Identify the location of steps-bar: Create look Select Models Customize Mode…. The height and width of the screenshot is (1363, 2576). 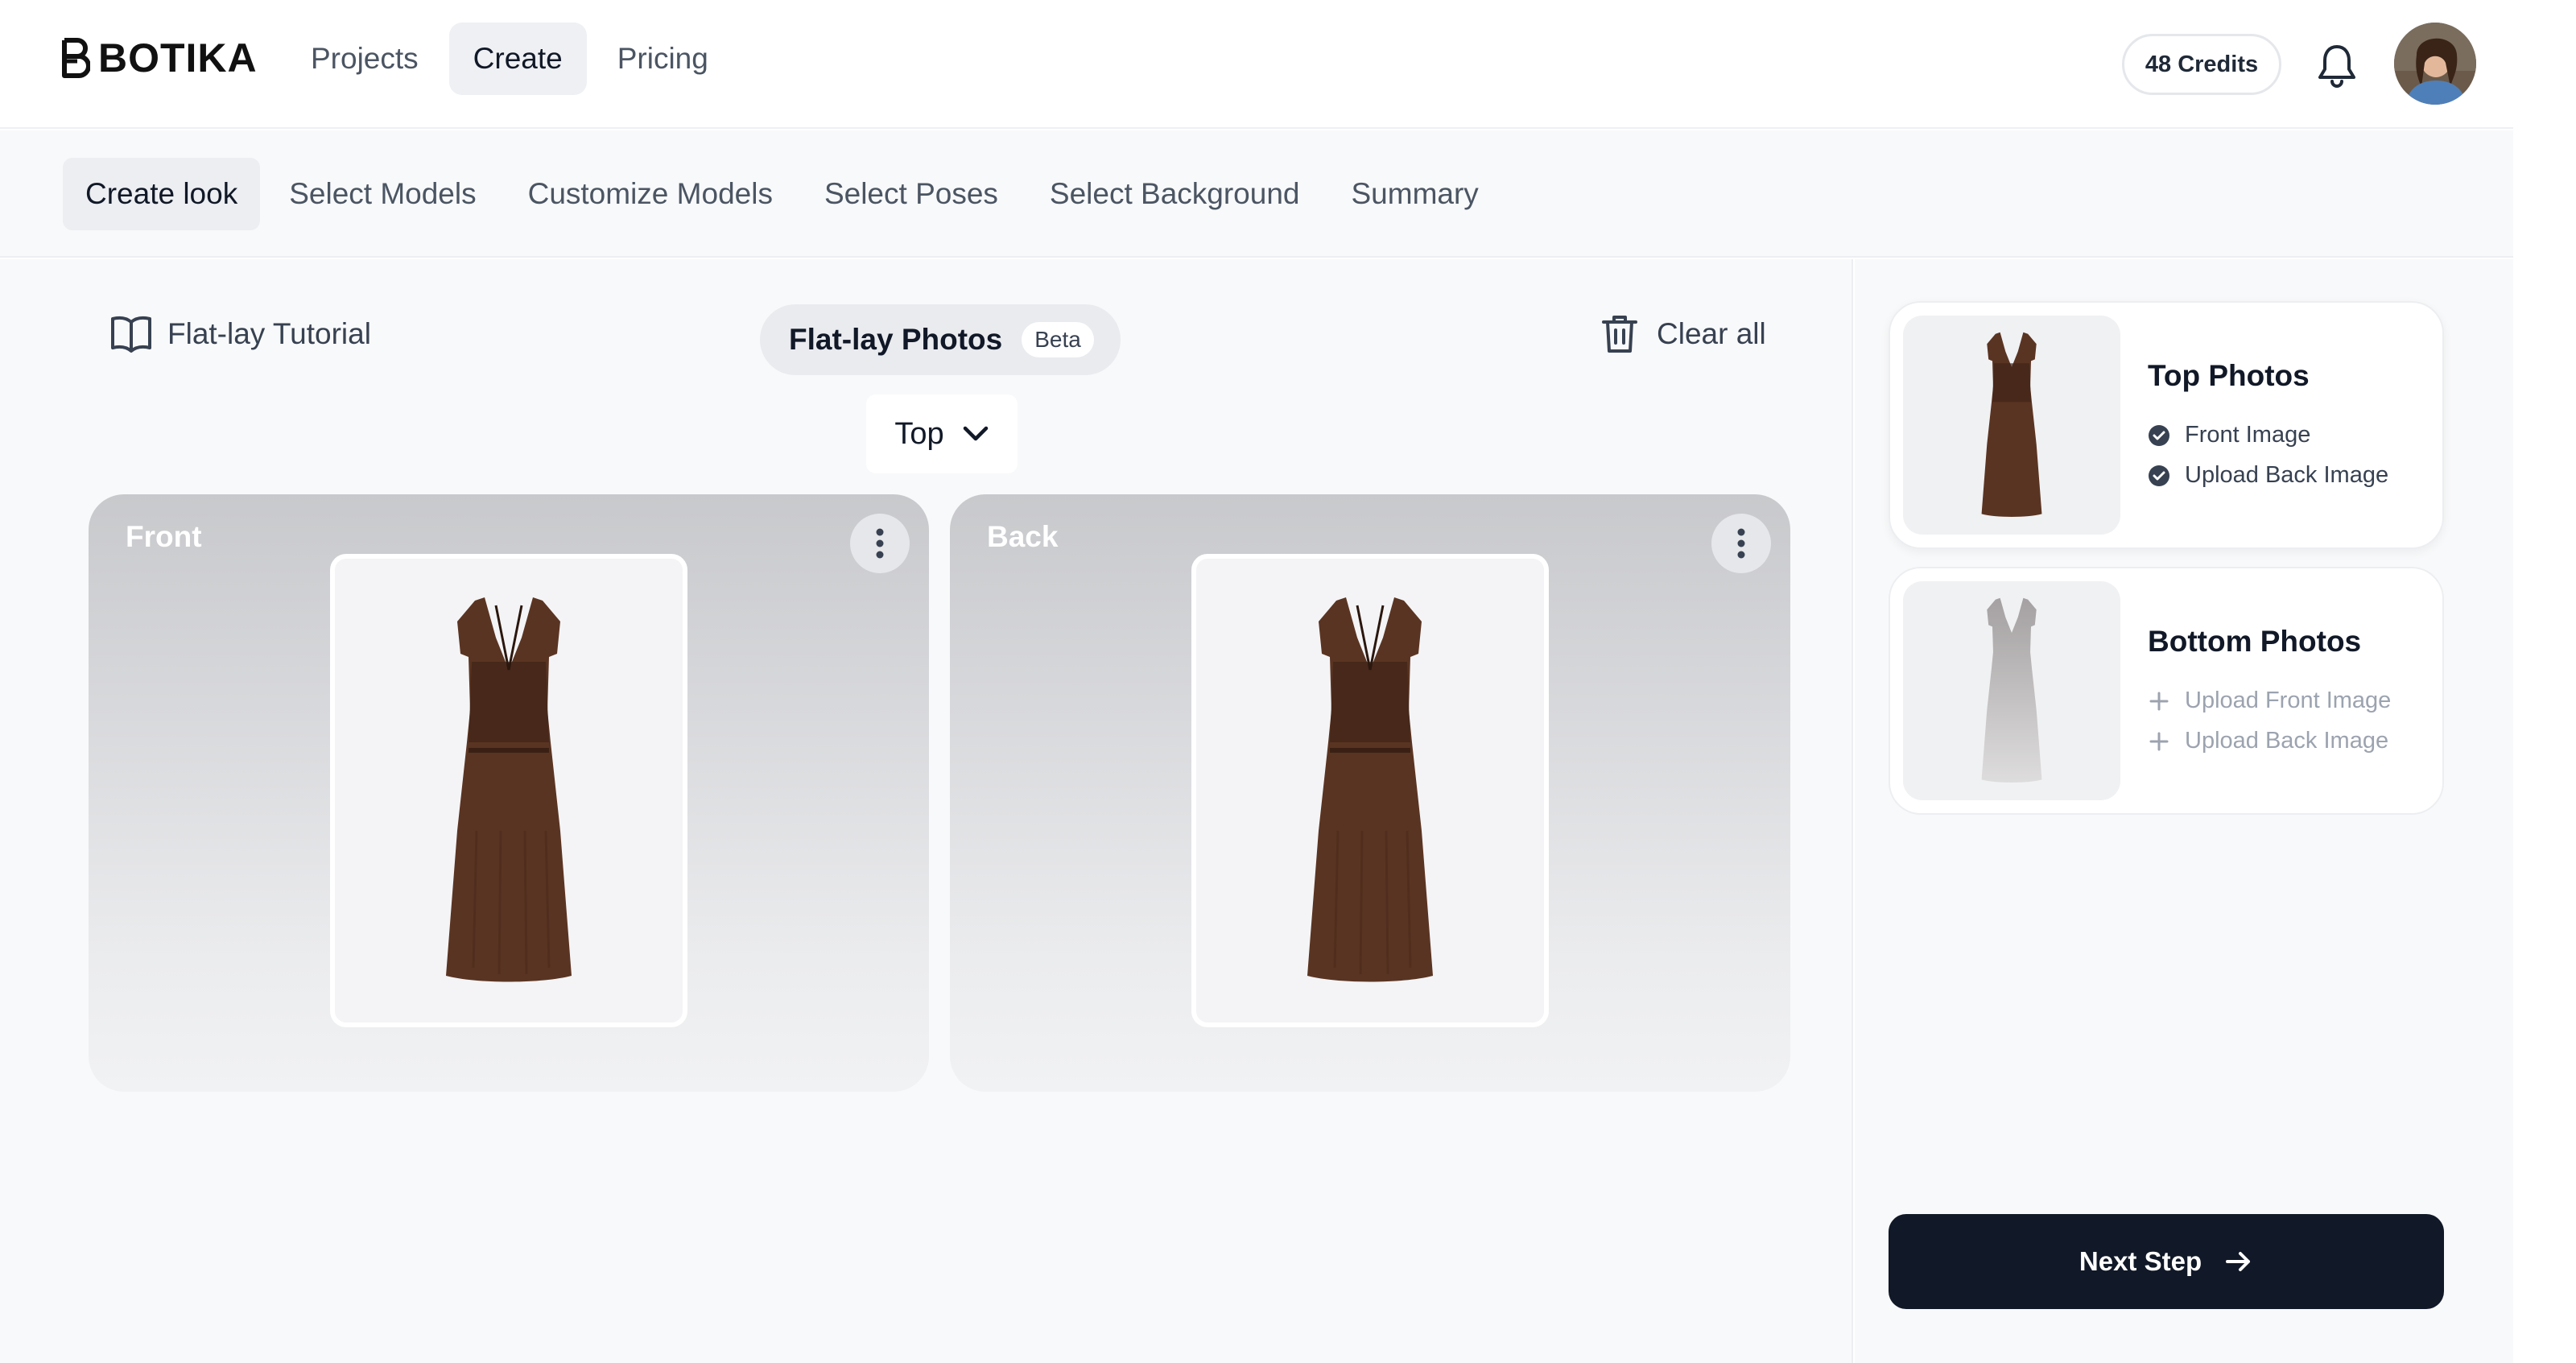
(1256, 194).